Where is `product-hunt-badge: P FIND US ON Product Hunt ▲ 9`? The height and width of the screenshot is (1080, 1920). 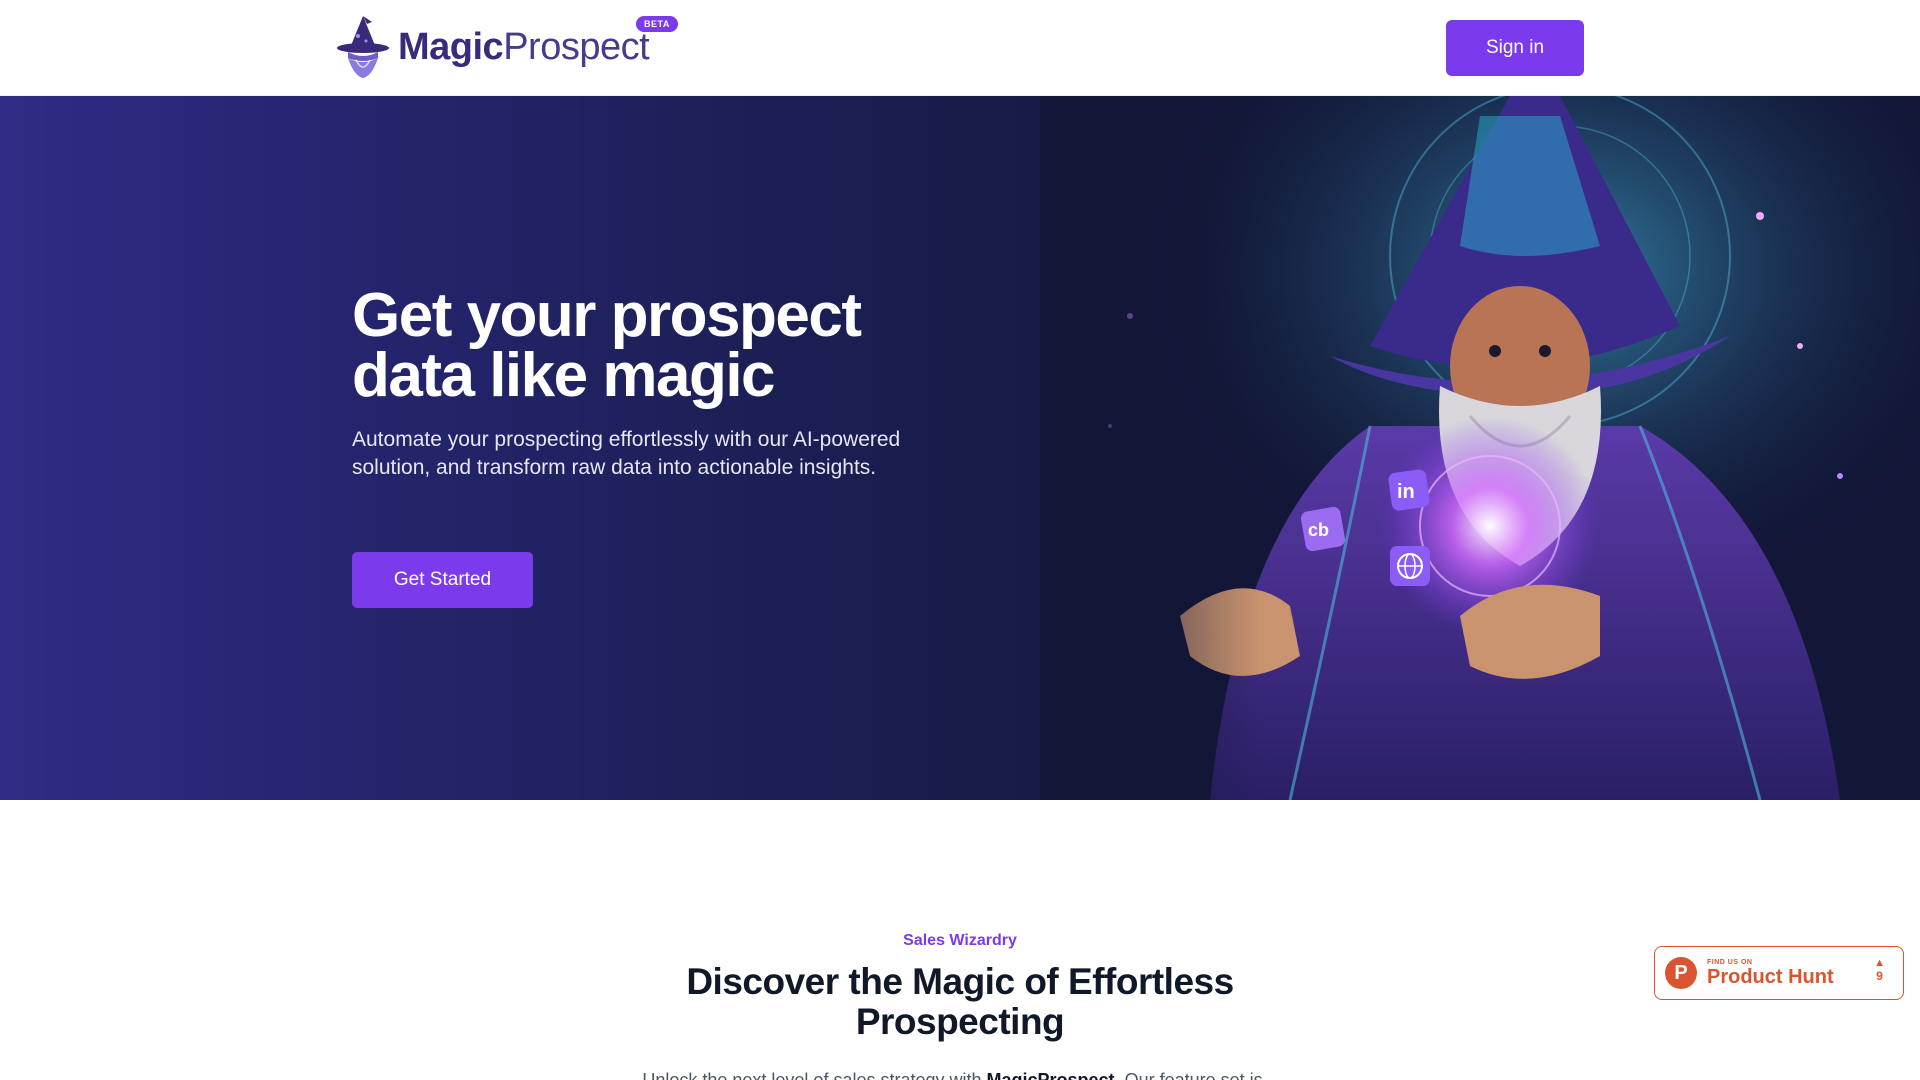 product-hunt-badge: P FIND US ON Product Hunt ▲ 9 is located at coordinates (1779, 973).